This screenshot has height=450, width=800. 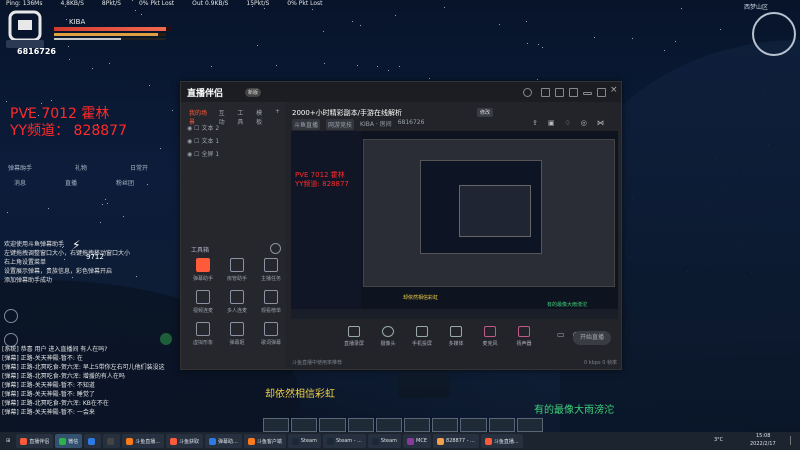 I want to click on tool-label: 观看榜单, so click(x=270, y=311).